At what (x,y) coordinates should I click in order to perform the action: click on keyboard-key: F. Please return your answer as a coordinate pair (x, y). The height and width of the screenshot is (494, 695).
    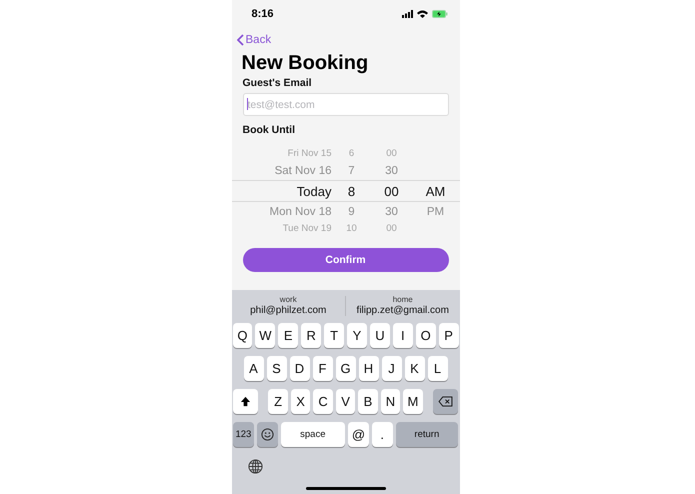
    Looking at the image, I should click on (322, 368).